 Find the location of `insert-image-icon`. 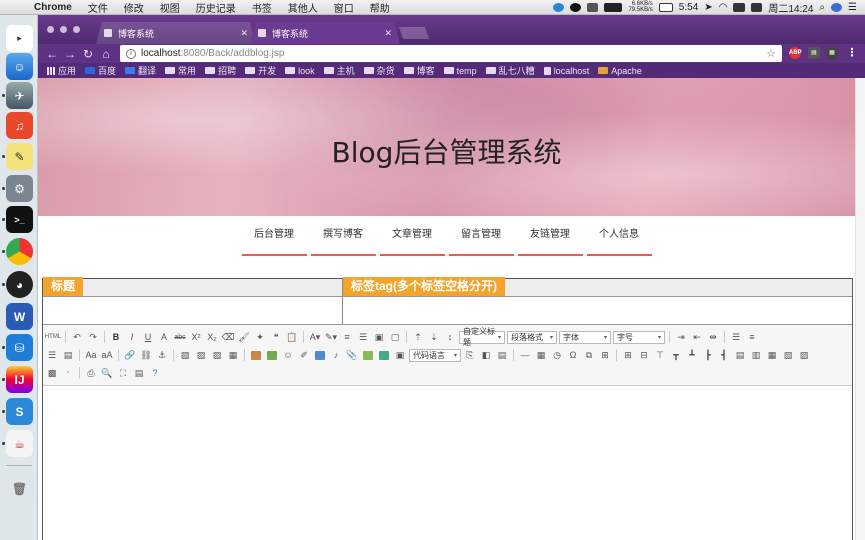

insert-image-icon is located at coordinates (272, 355).